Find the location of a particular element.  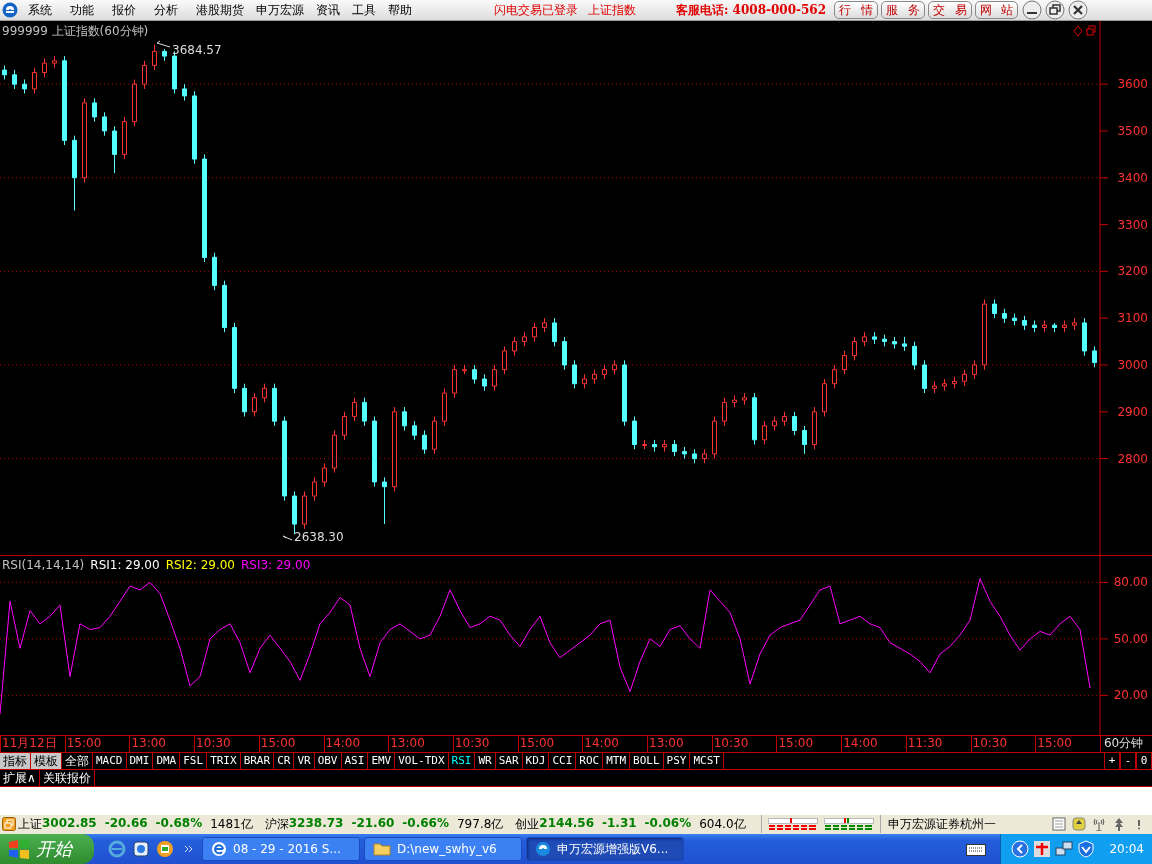

axis-label: 3400 is located at coordinates (1132, 178).